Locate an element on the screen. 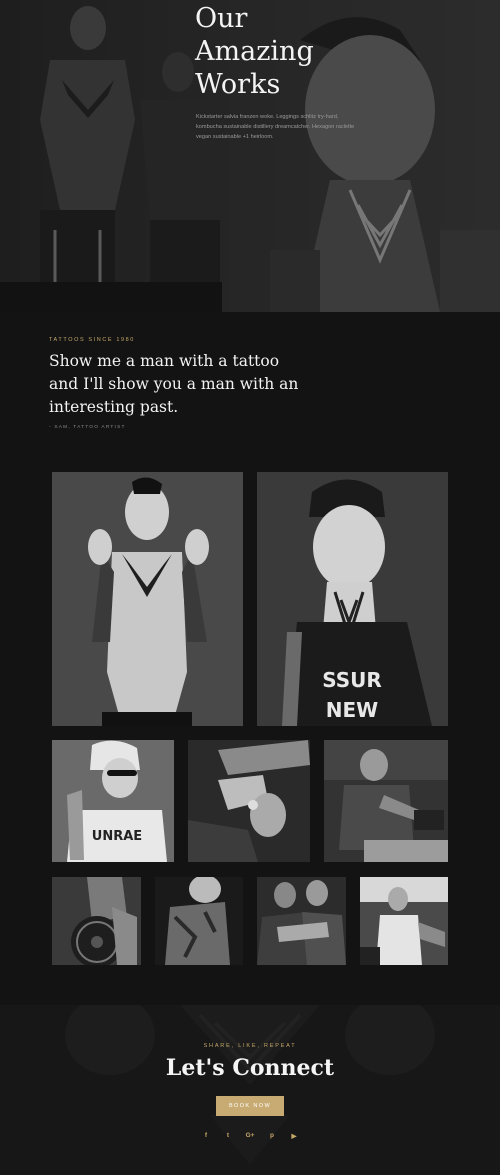 The image size is (500, 1175). book-now-button: BOOK NOW is located at coordinates (250, 1106).